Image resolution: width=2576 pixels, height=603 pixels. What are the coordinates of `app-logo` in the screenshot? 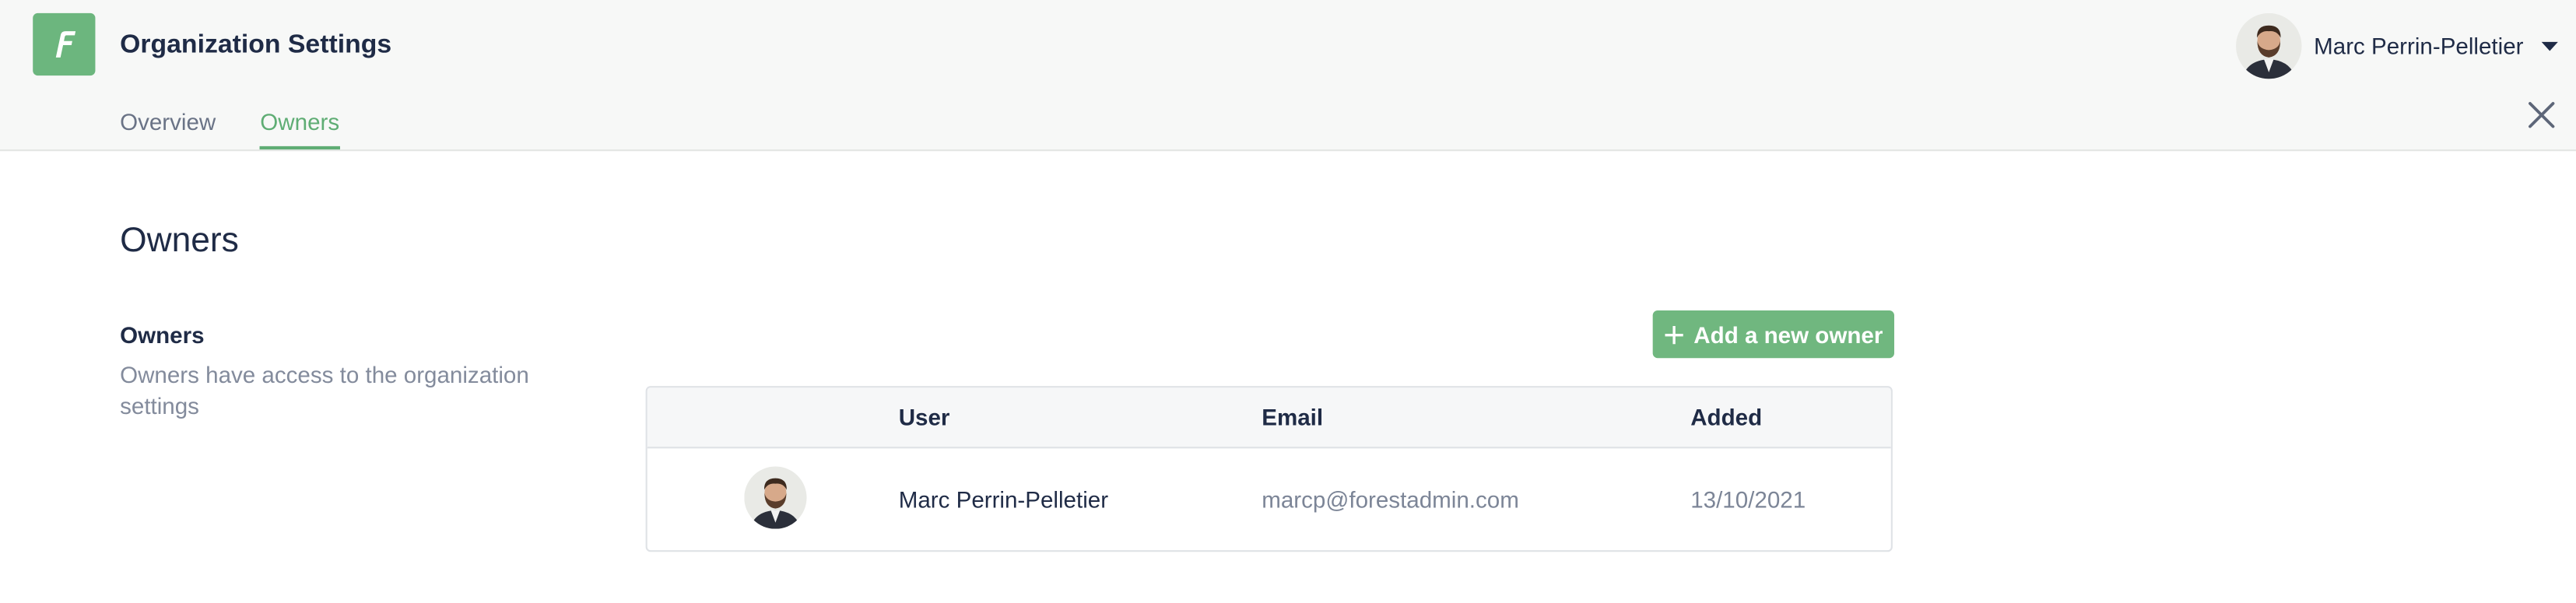 It's located at (65, 44).